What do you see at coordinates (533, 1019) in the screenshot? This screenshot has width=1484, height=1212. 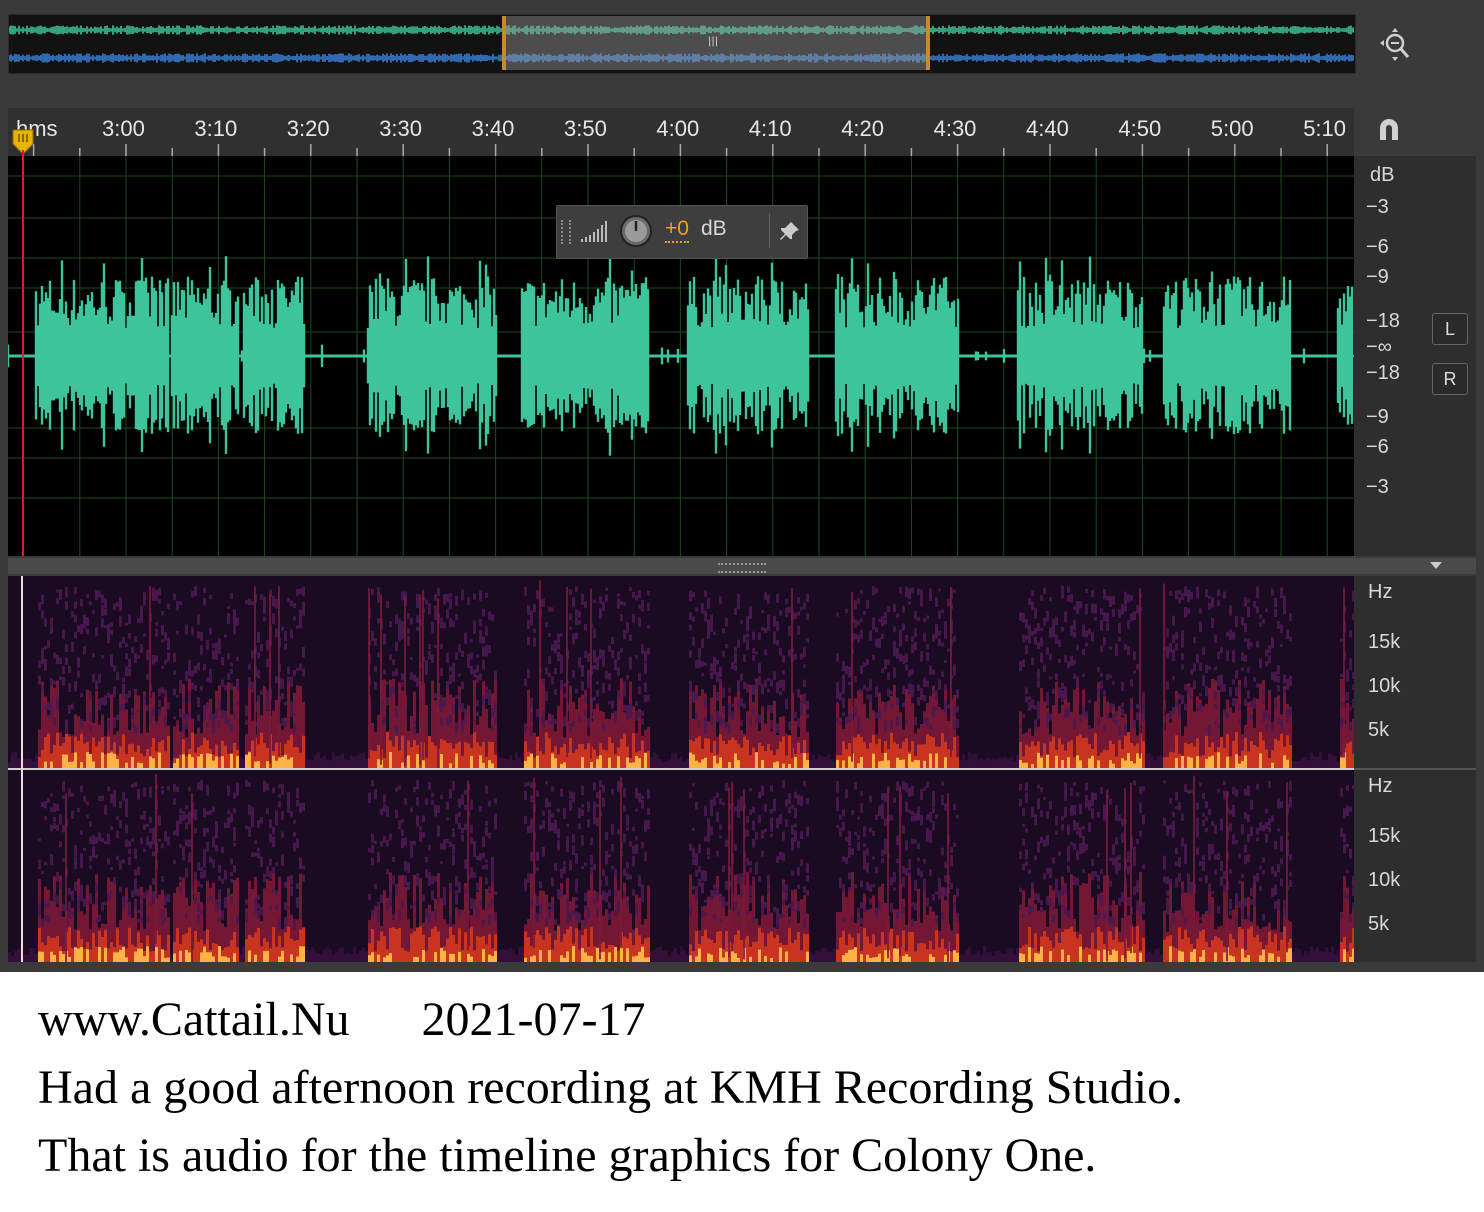 I see `caption-date: 2021-07-17` at bounding box center [533, 1019].